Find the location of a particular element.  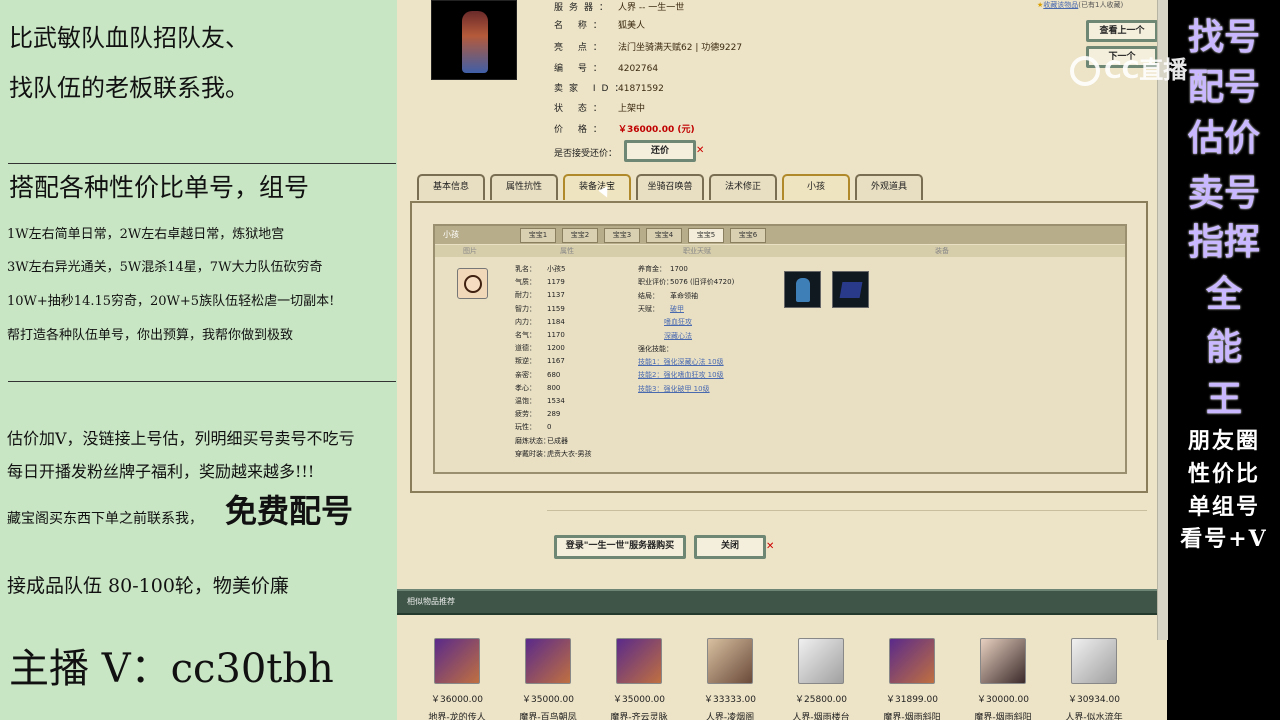

tab-baby-3: 宝宝3 is located at coordinates (622, 235).